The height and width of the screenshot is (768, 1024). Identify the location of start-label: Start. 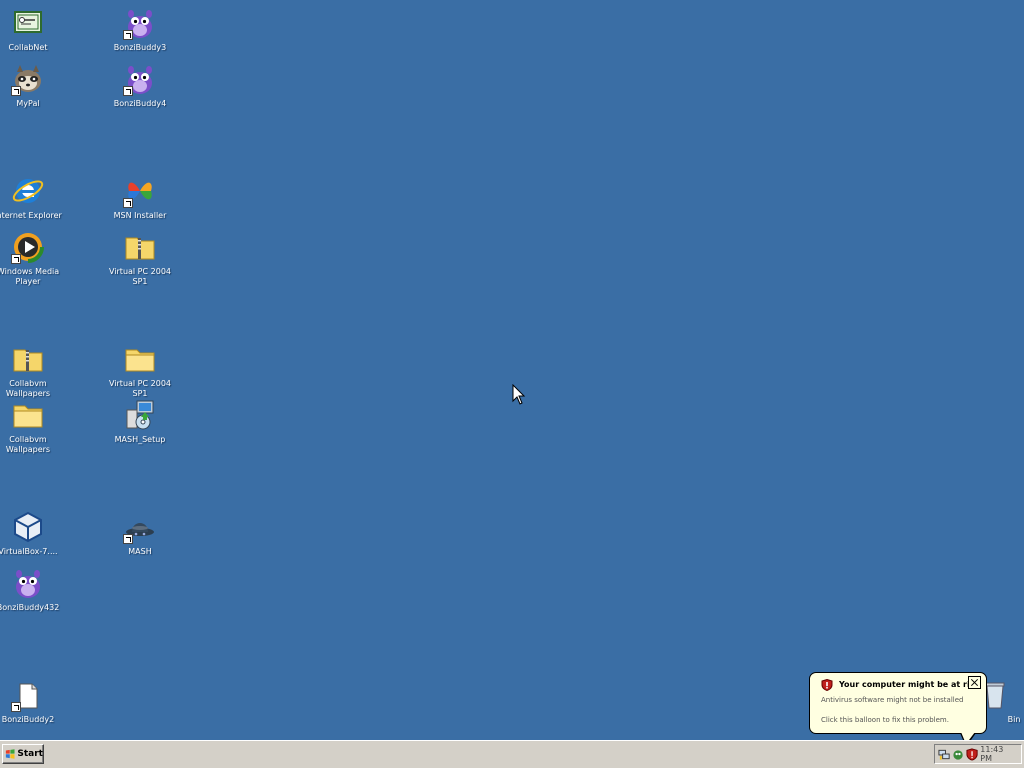
(30, 754).